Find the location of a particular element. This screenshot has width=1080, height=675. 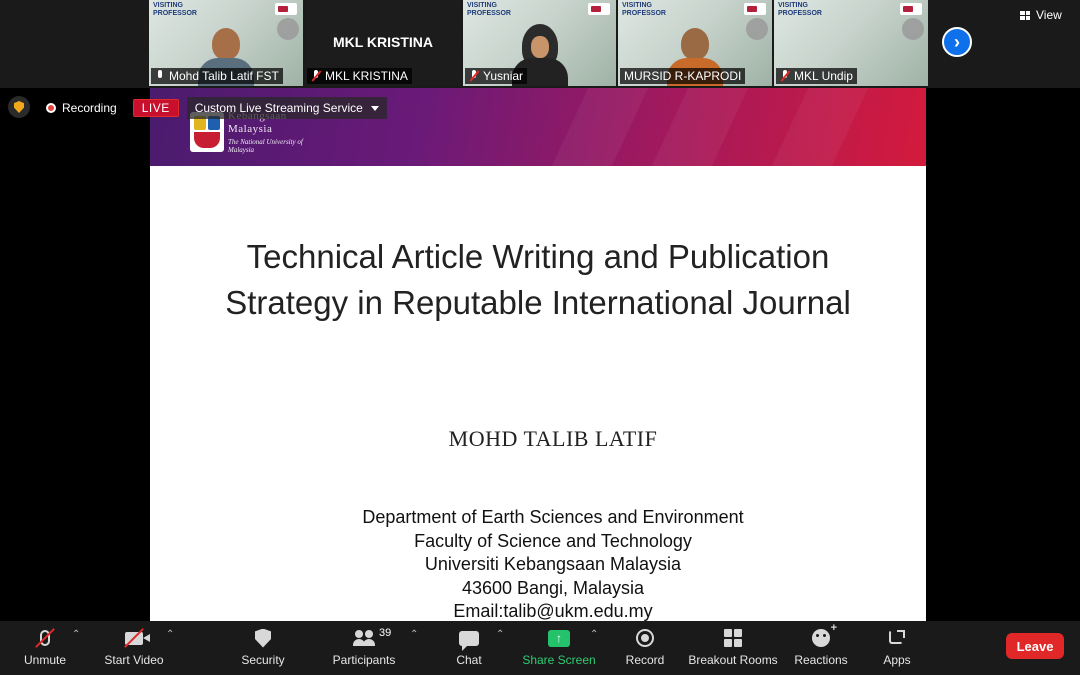

start-video-label: Start Video is located at coordinates (134, 660).